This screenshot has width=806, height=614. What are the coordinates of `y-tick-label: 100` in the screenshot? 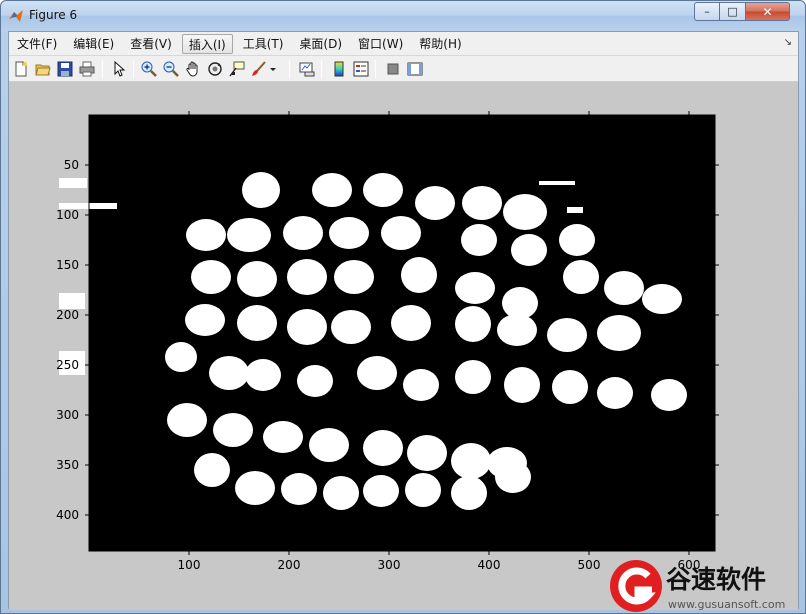 It's located at (67, 215).